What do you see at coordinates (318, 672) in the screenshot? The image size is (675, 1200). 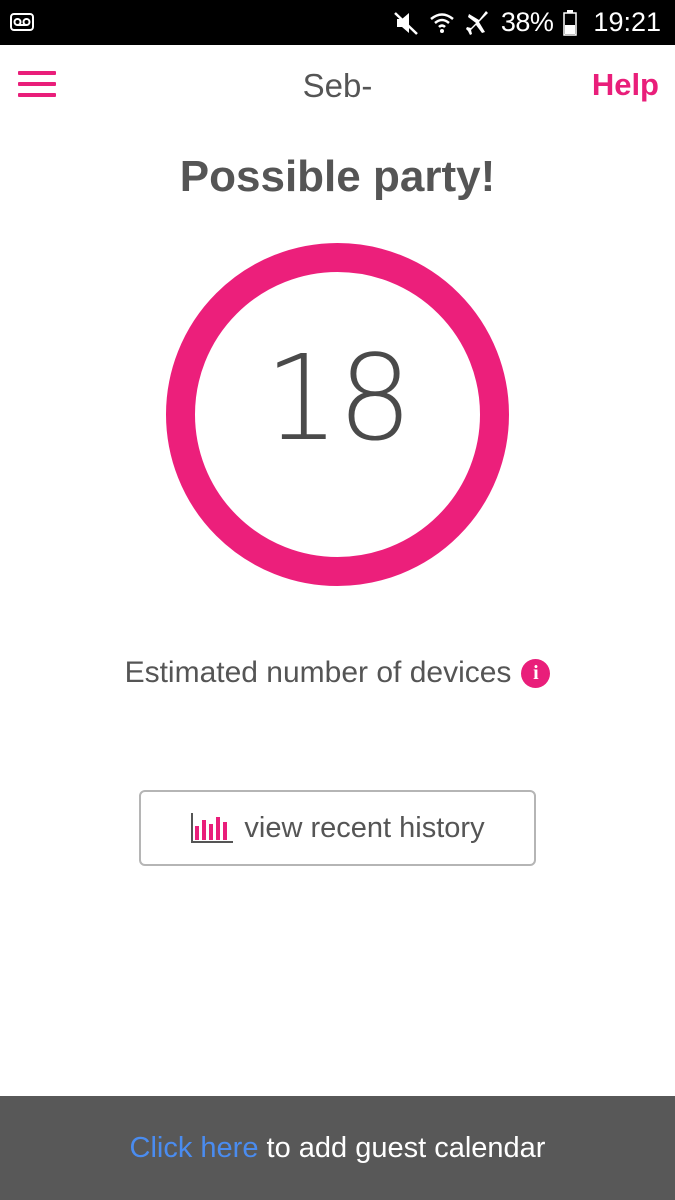 I see `estimate-label: Estimated number of devices` at bounding box center [318, 672].